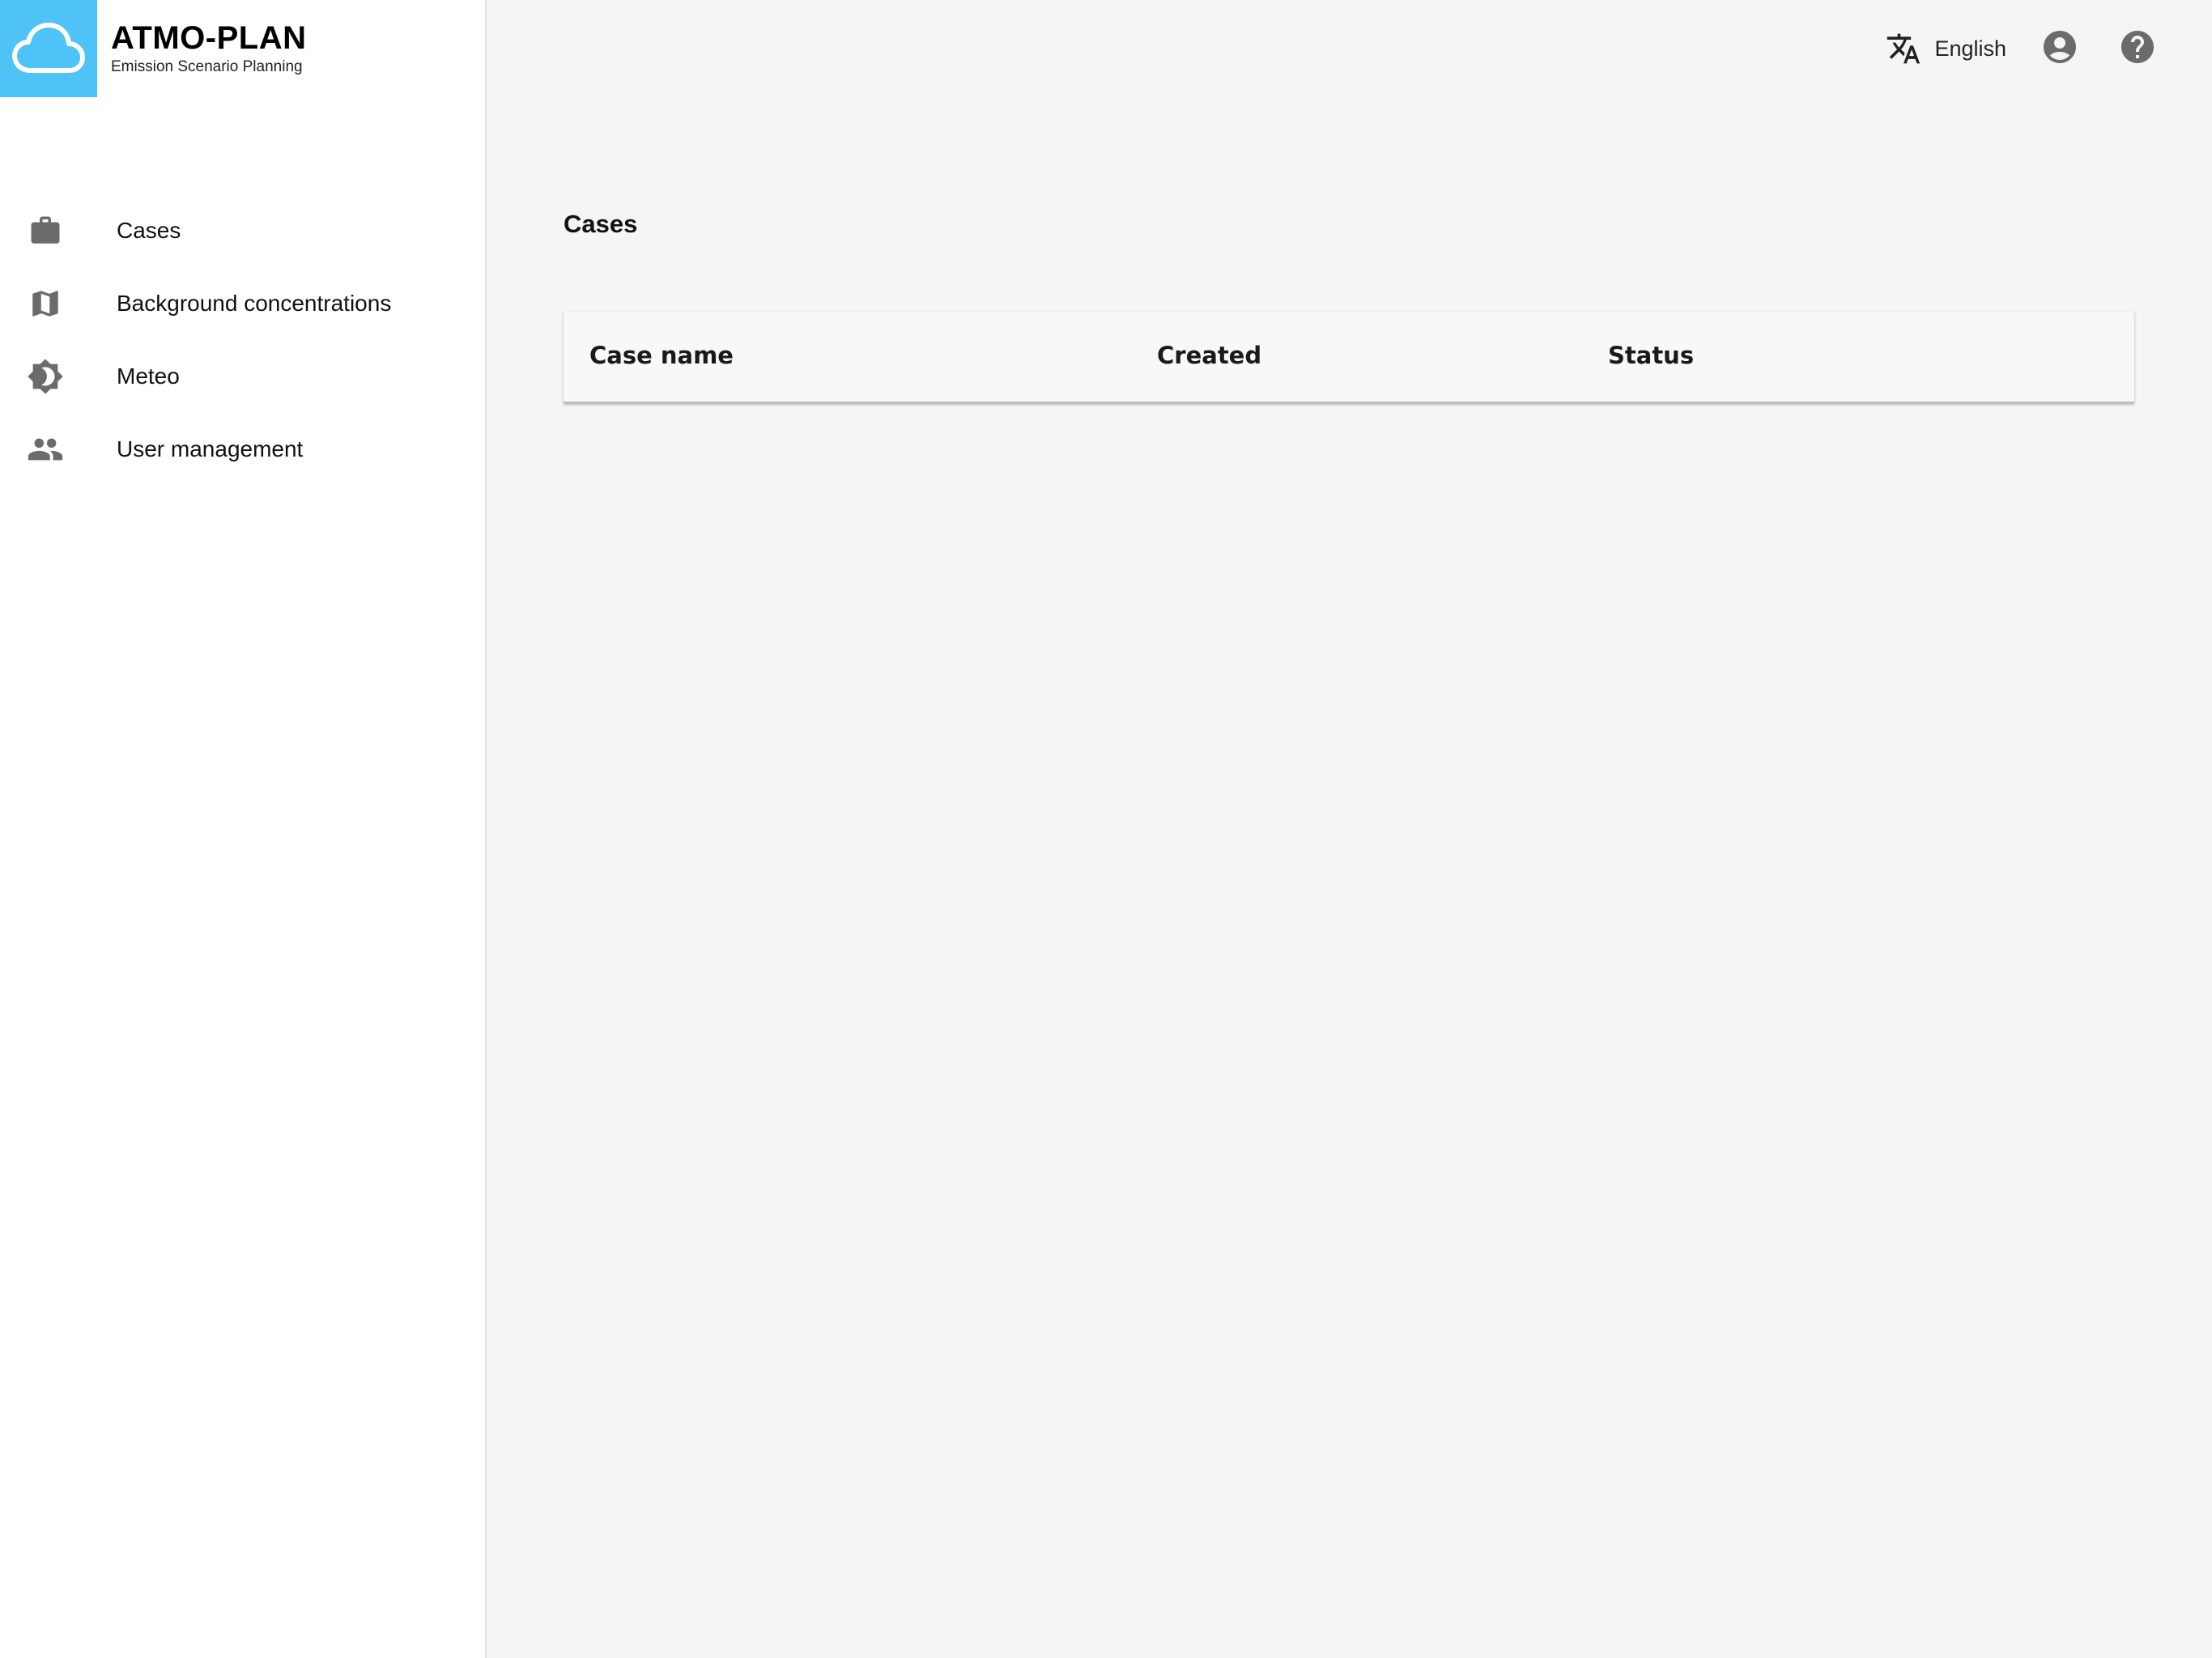  Describe the element at coordinates (1904, 48) in the screenshot. I see `translate-icon` at that location.